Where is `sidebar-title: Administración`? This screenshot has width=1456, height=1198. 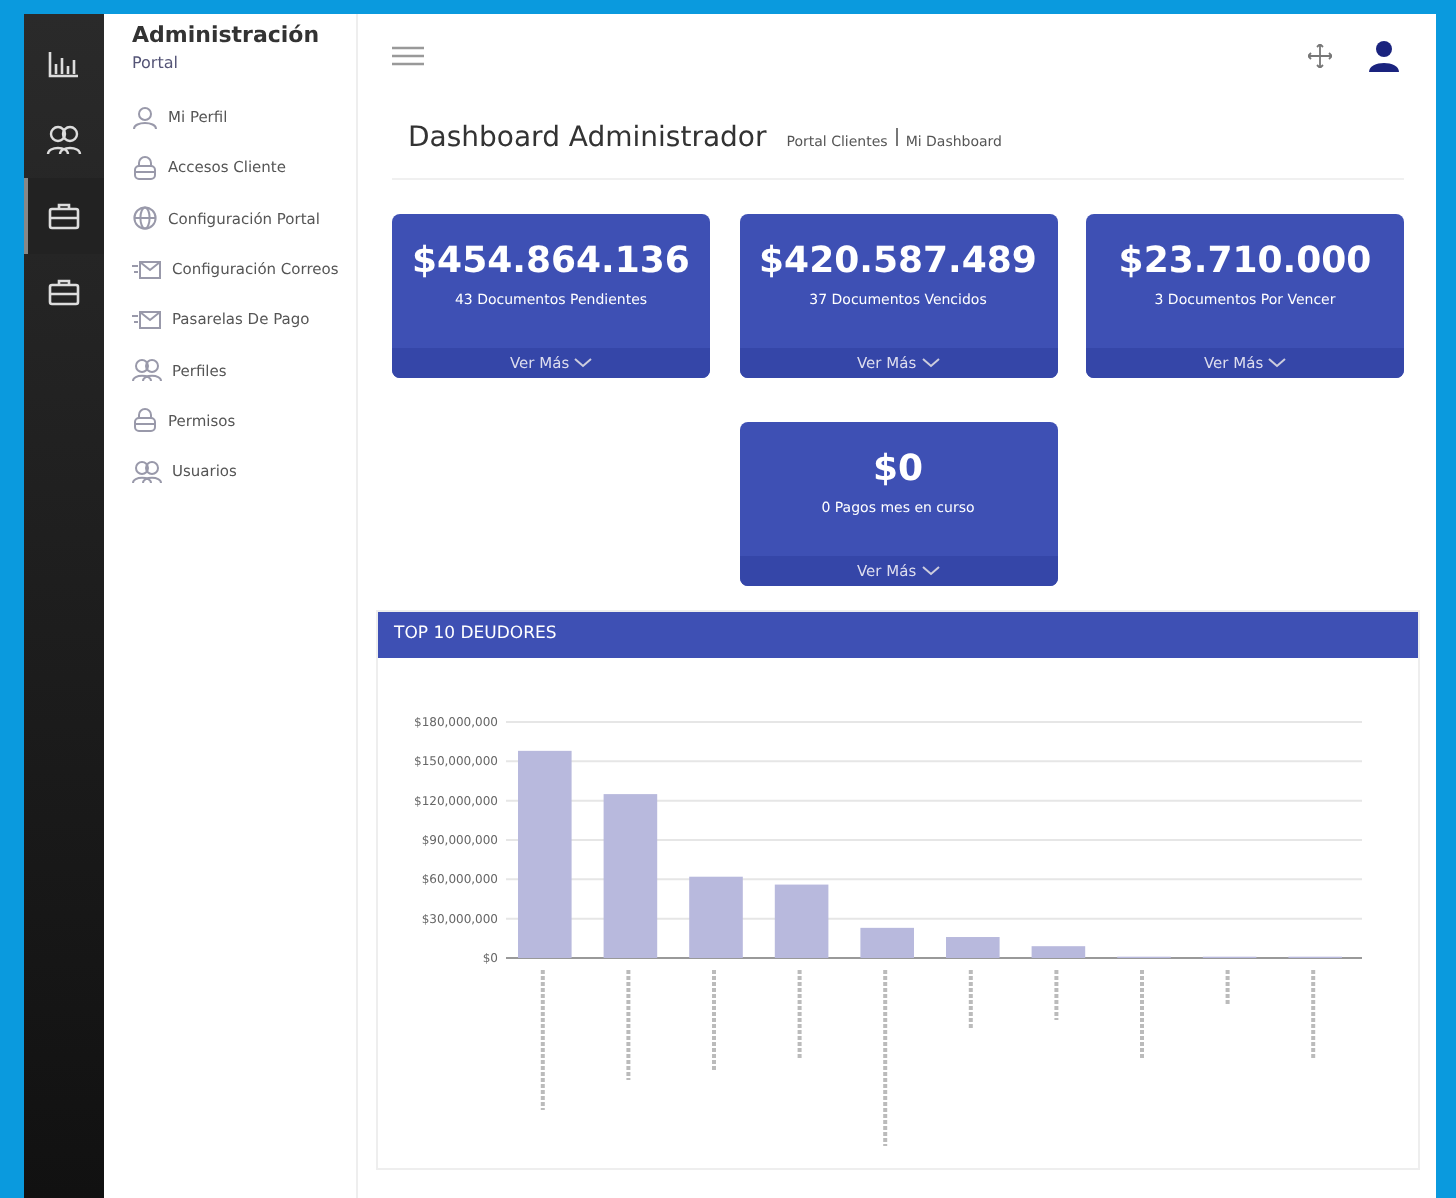 sidebar-title: Administración is located at coordinates (227, 35).